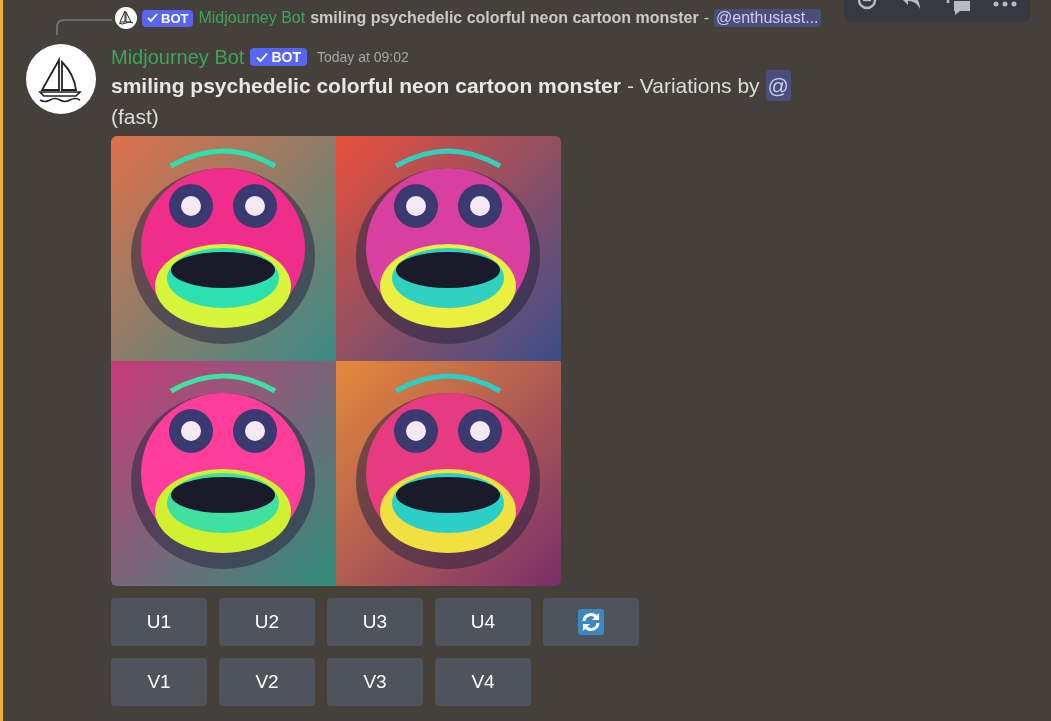 The height and width of the screenshot is (721, 1051). I want to click on action-button: V4, so click(483, 682).